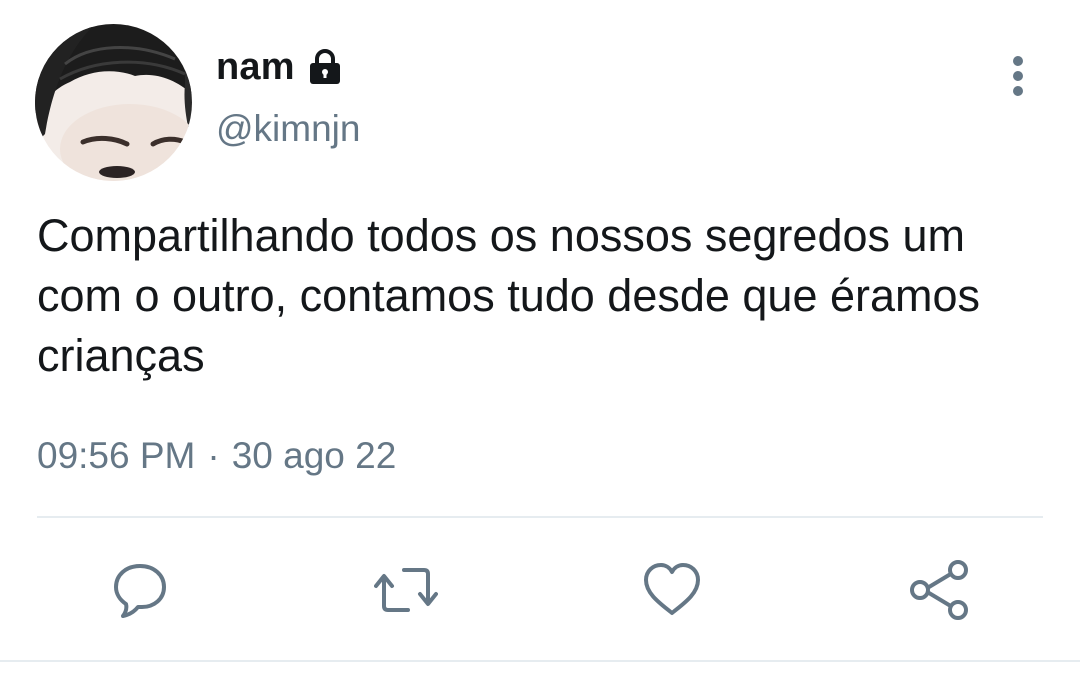  Describe the element at coordinates (116, 455) in the screenshot. I see `tweet-time: 09:56 PM` at that location.